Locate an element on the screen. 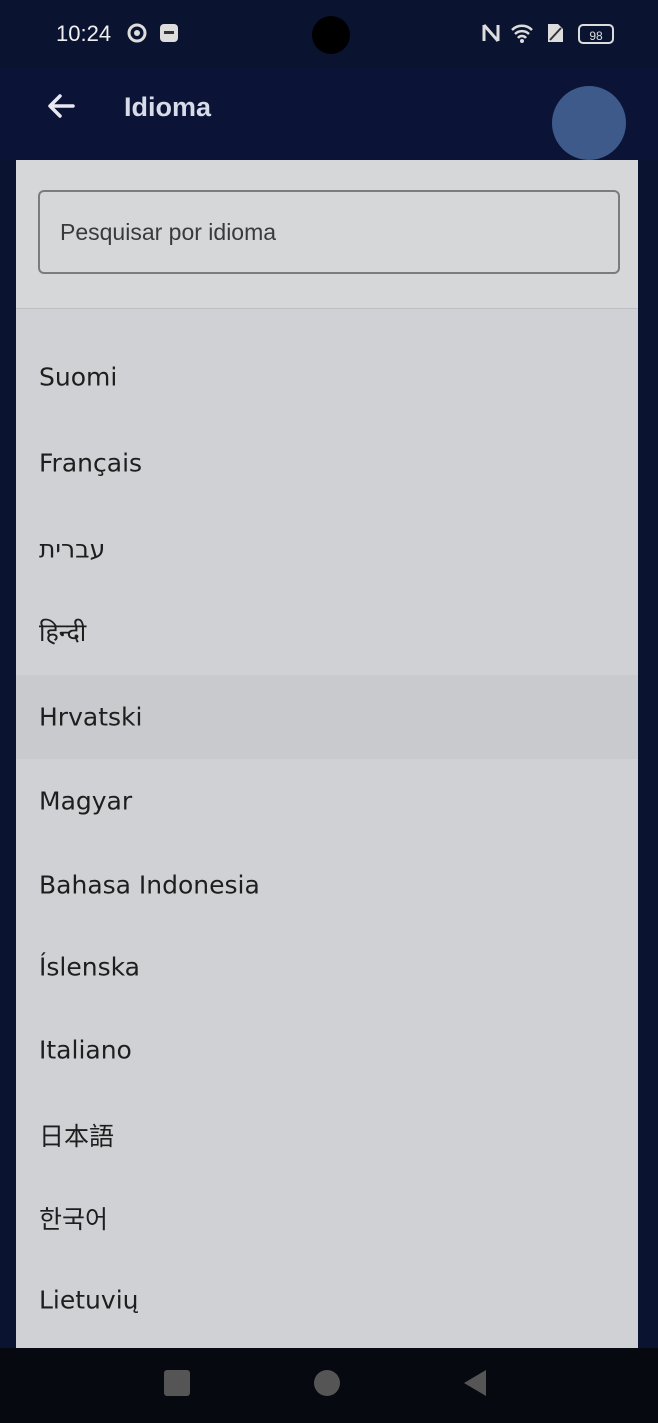 The width and height of the screenshot is (658, 1423). language-label: Hrvatski is located at coordinates (91, 717).